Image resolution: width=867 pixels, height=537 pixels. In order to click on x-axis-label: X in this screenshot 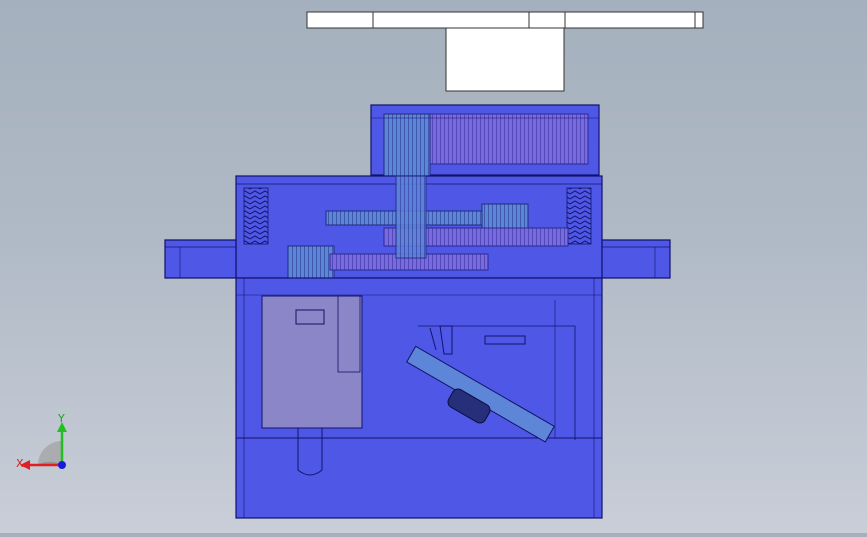, I will do `click(20, 463)`.